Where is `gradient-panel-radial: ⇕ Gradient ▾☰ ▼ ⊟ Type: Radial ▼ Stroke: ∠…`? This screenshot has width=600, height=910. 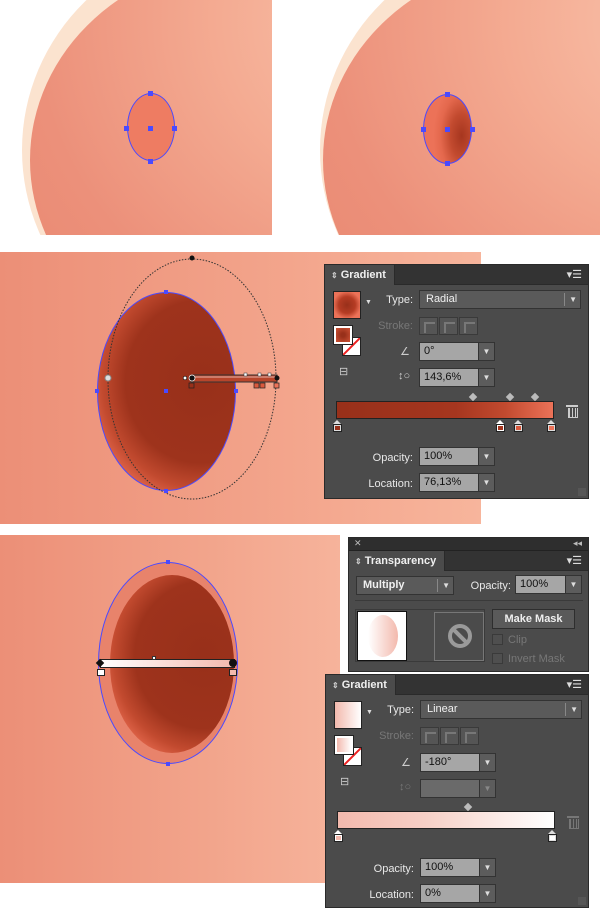 gradient-panel-radial: ⇕ Gradient ▾☰ ▼ ⊟ Type: Radial ▼ Stroke: ∠… is located at coordinates (456, 381).